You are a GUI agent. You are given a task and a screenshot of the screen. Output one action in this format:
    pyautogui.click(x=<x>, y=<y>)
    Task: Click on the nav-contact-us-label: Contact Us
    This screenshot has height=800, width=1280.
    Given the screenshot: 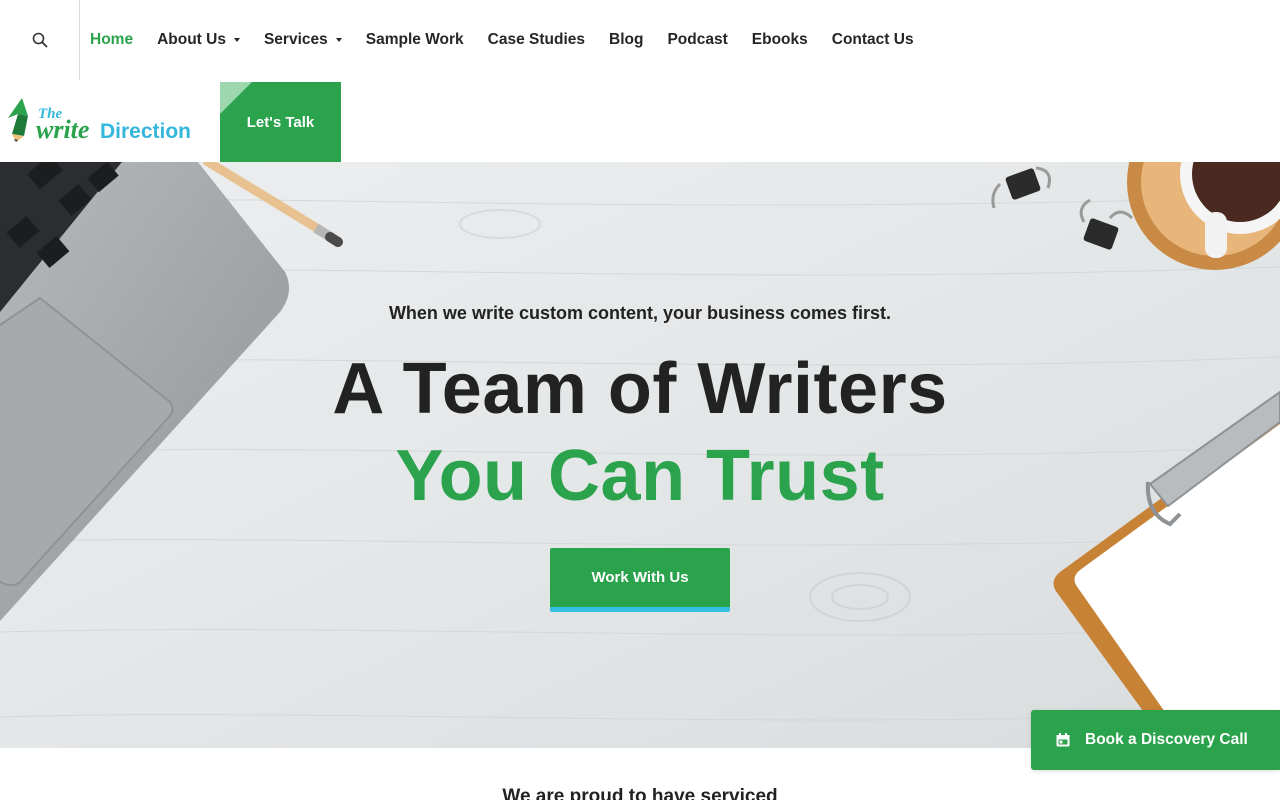 What is the action you would take?
    pyautogui.click(x=872, y=39)
    